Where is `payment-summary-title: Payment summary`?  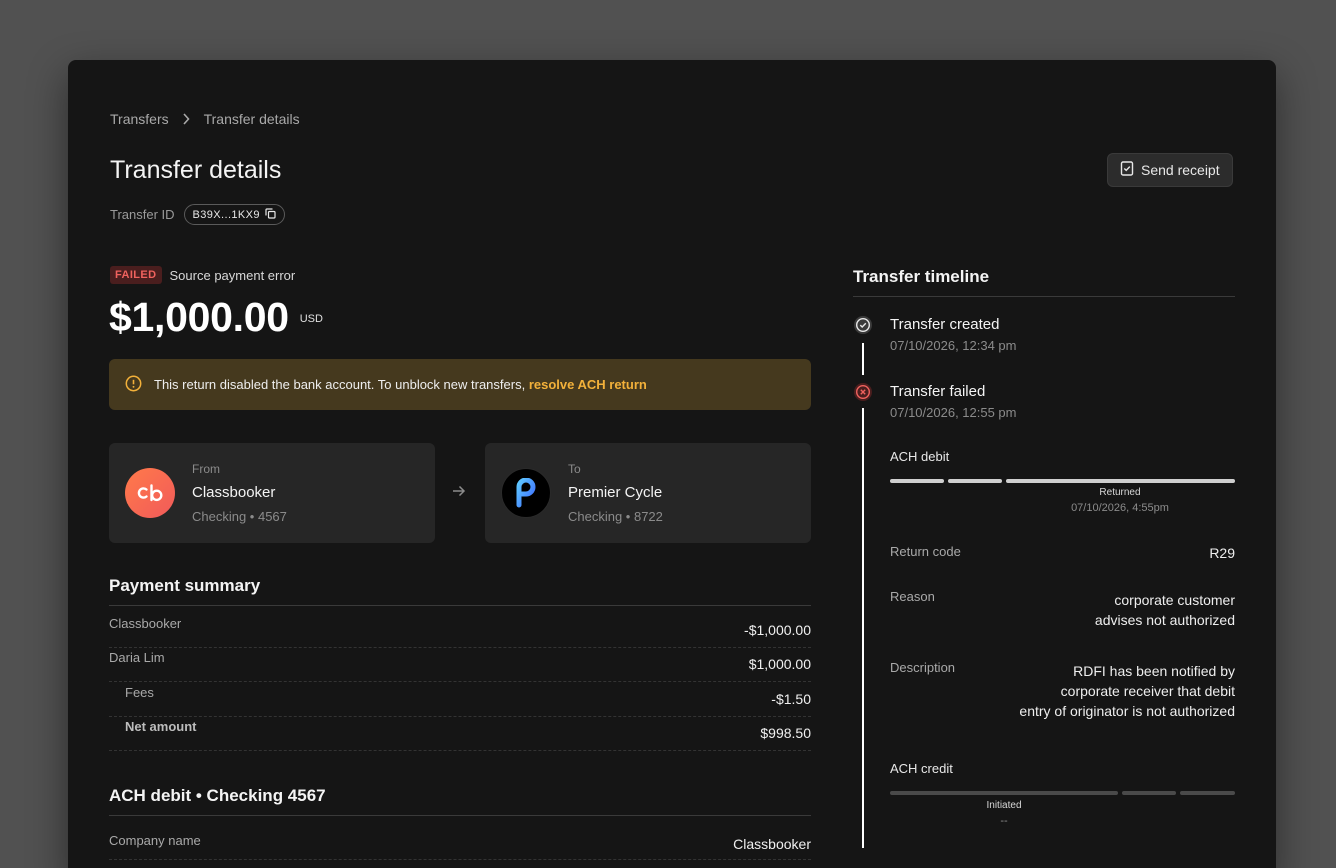
payment-summary-title: Payment summary is located at coordinates (185, 585).